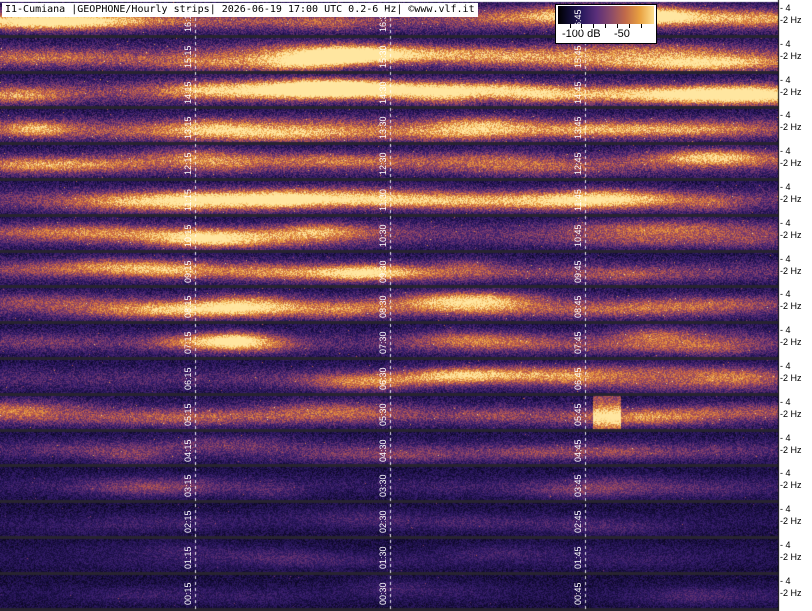 The width and height of the screenshot is (812, 611). What do you see at coordinates (188, 414) in the screenshot?
I see `time-label: 05:15` at bounding box center [188, 414].